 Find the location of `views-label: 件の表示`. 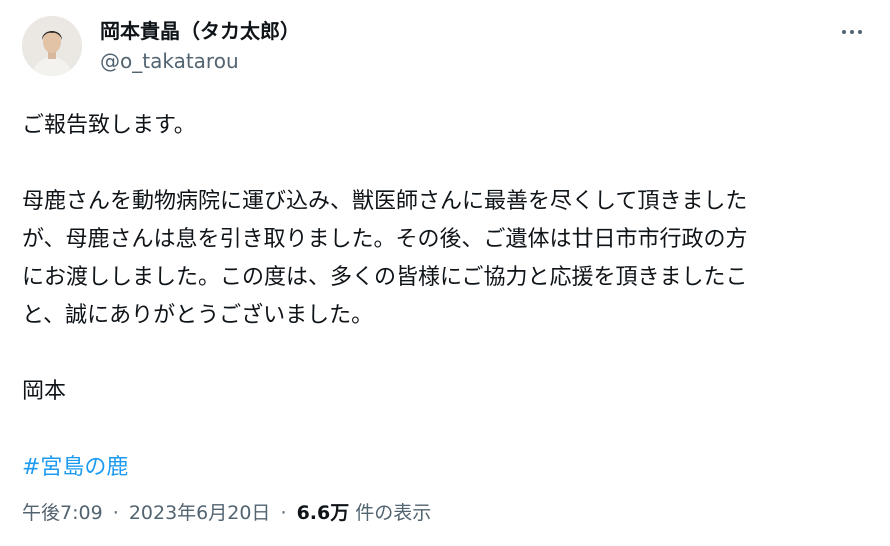

views-label: 件の表示 is located at coordinates (393, 513).